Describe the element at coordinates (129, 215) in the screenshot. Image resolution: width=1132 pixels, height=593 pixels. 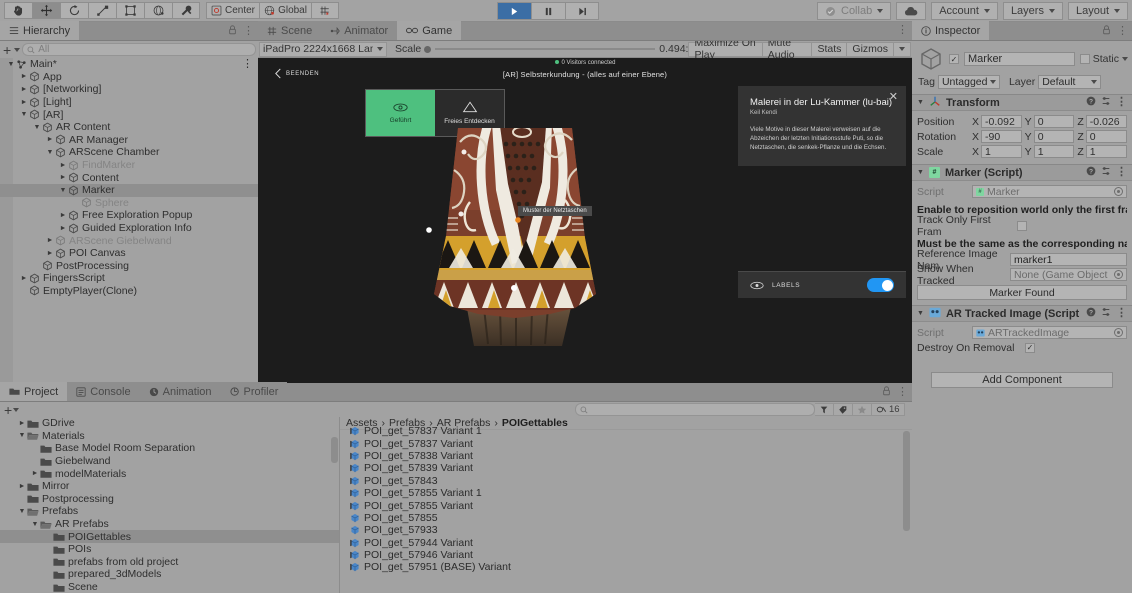
I see `hierarchy-item-free-exploration-popup: ► Free Exploration Popup` at that location.